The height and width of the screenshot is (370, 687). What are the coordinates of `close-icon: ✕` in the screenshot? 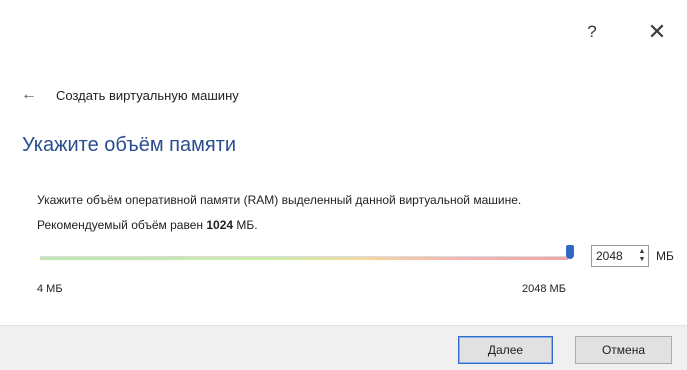 It's located at (657, 31).